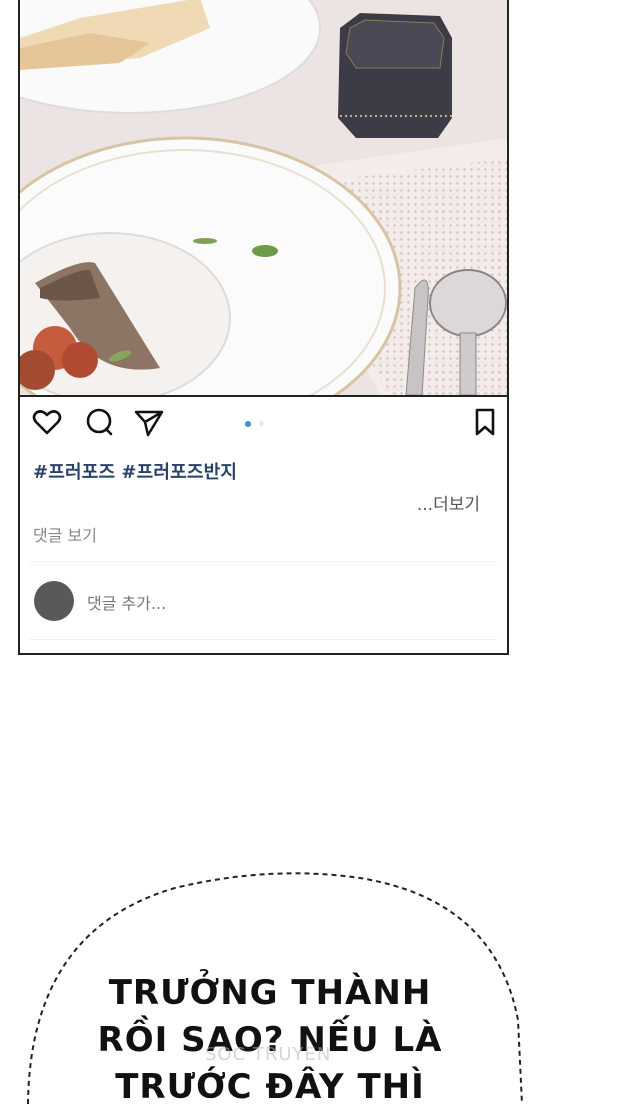 The image size is (630, 1110). I want to click on carousel-dot-active, so click(248, 424).